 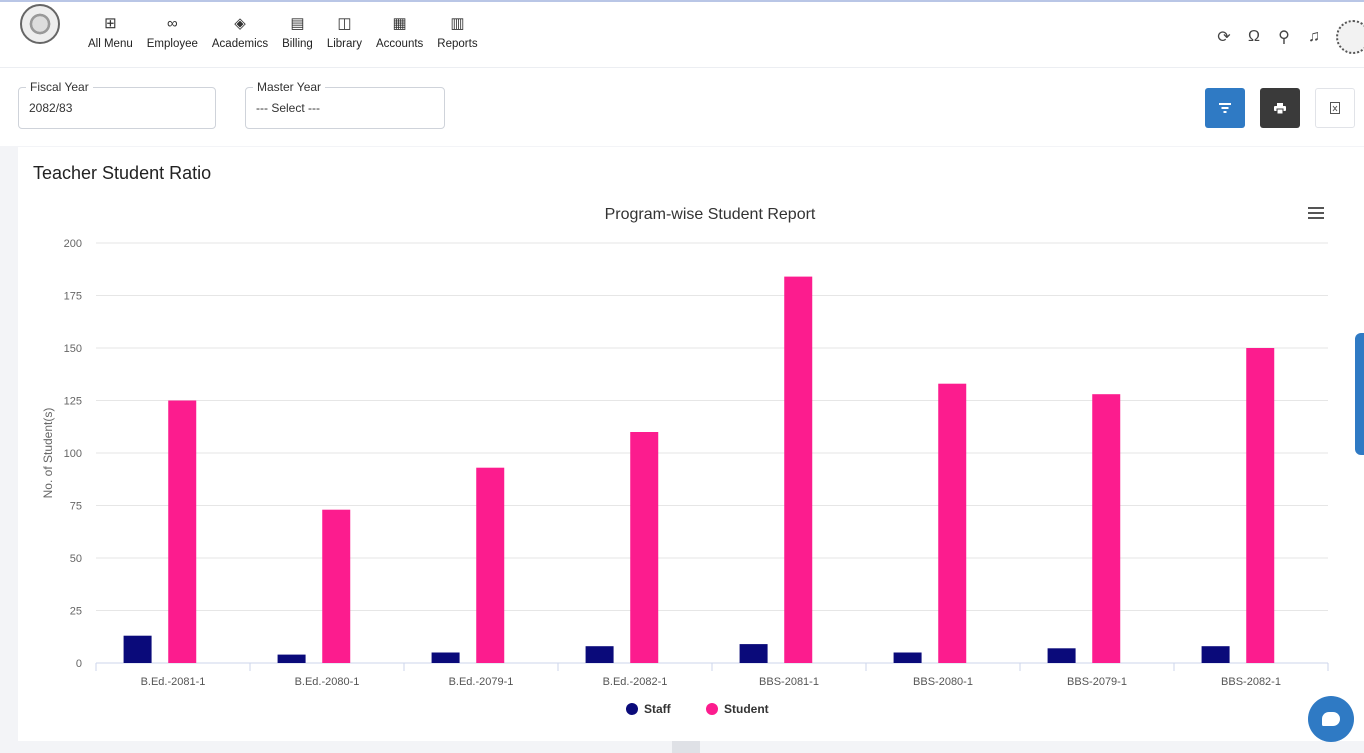 I want to click on legend-label: Student, so click(x=746, y=709).